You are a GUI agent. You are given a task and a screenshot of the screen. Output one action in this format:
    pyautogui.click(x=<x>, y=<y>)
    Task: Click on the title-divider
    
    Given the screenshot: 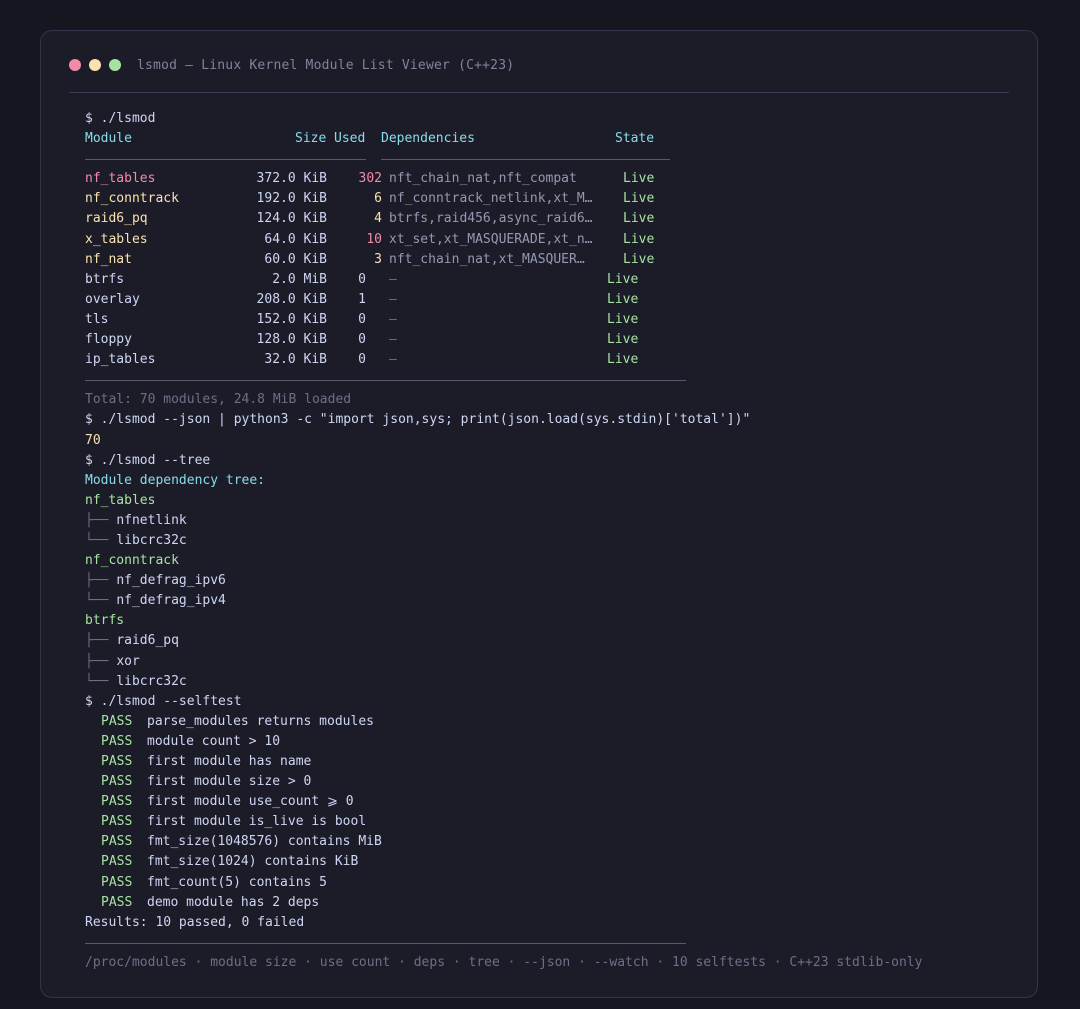 What is the action you would take?
    pyautogui.click(x=539, y=92)
    